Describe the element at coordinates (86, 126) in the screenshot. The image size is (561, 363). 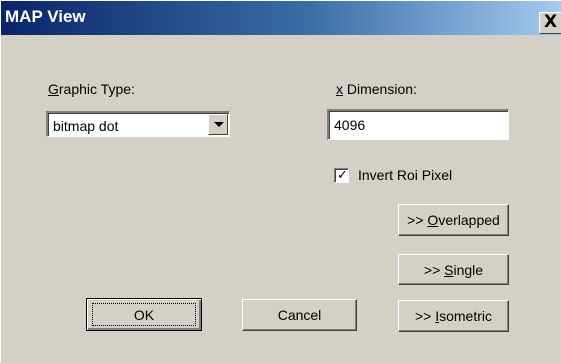
I see `graphic-type-selected: bitmap dot` at that location.